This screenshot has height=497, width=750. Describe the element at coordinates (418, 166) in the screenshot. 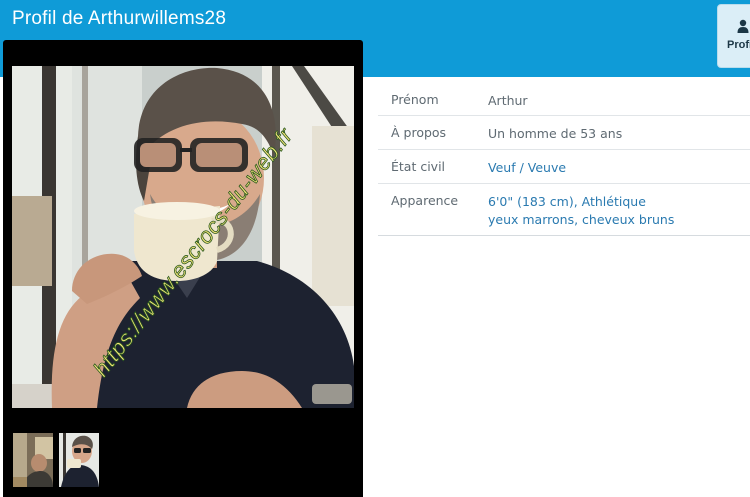

I see `detail-label: État civil` at that location.